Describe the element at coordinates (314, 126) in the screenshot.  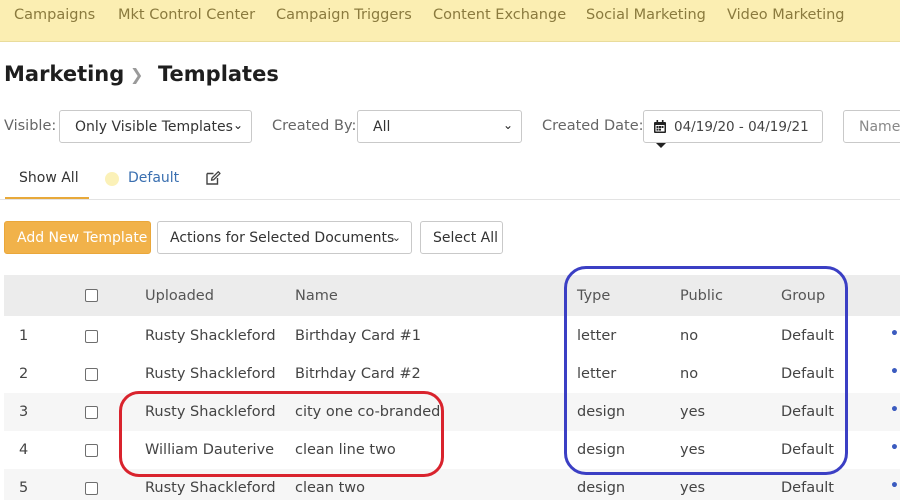
I see `created-by-label: Created By:` at that location.